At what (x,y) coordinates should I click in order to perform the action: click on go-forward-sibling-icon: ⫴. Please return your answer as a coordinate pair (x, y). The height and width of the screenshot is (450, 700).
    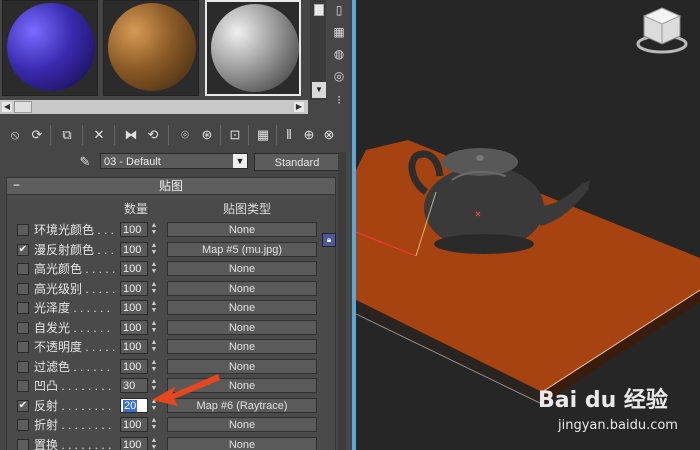
    Looking at the image, I should click on (289, 135).